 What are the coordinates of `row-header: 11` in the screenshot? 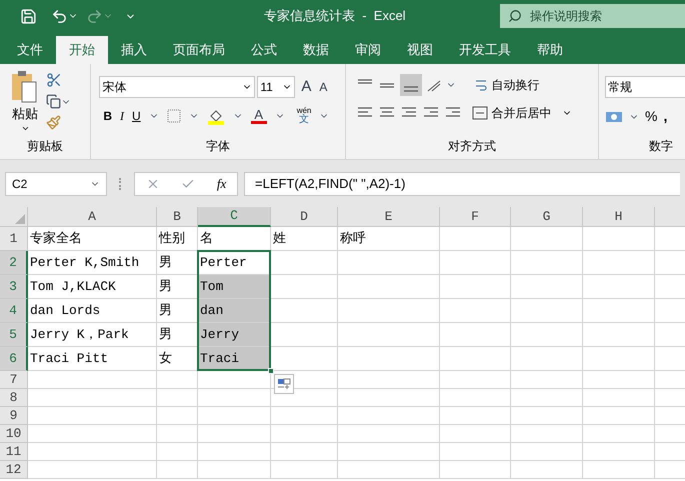 It's located at (14, 452).